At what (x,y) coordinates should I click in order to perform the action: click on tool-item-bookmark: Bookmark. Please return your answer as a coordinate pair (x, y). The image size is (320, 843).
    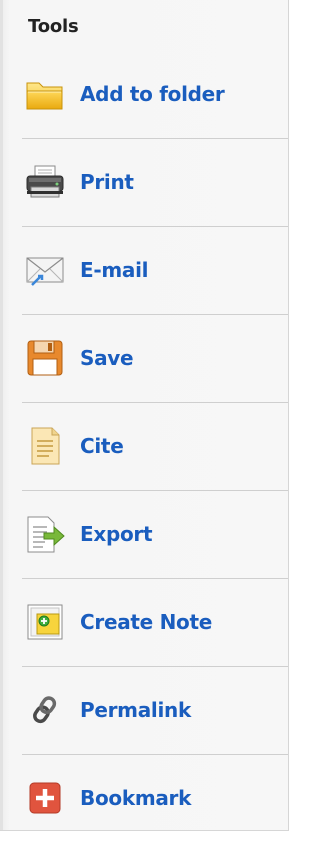
    Looking at the image, I should click on (144, 799).